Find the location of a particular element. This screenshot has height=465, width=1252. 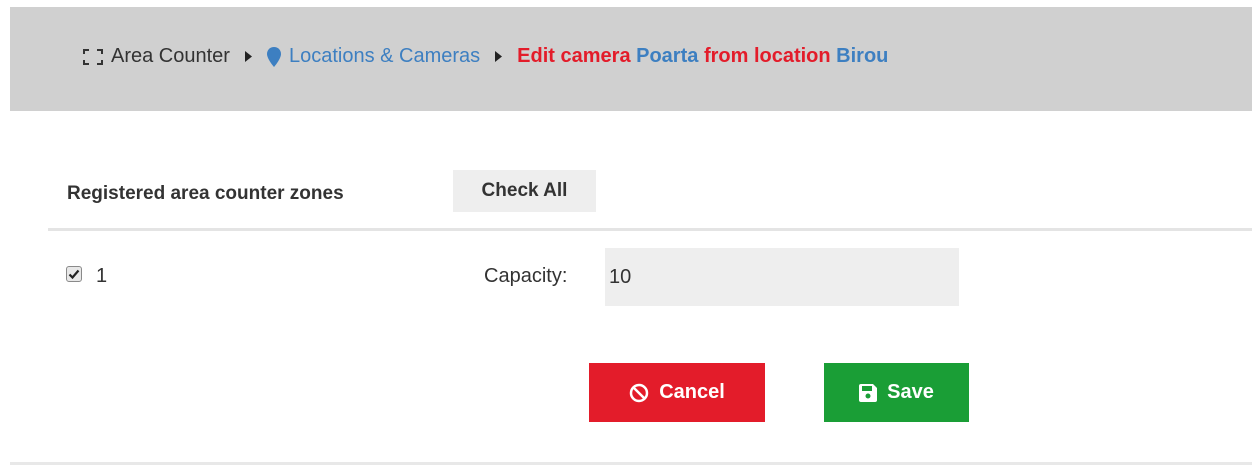

current-camera-name: Poarta is located at coordinates (667, 56).